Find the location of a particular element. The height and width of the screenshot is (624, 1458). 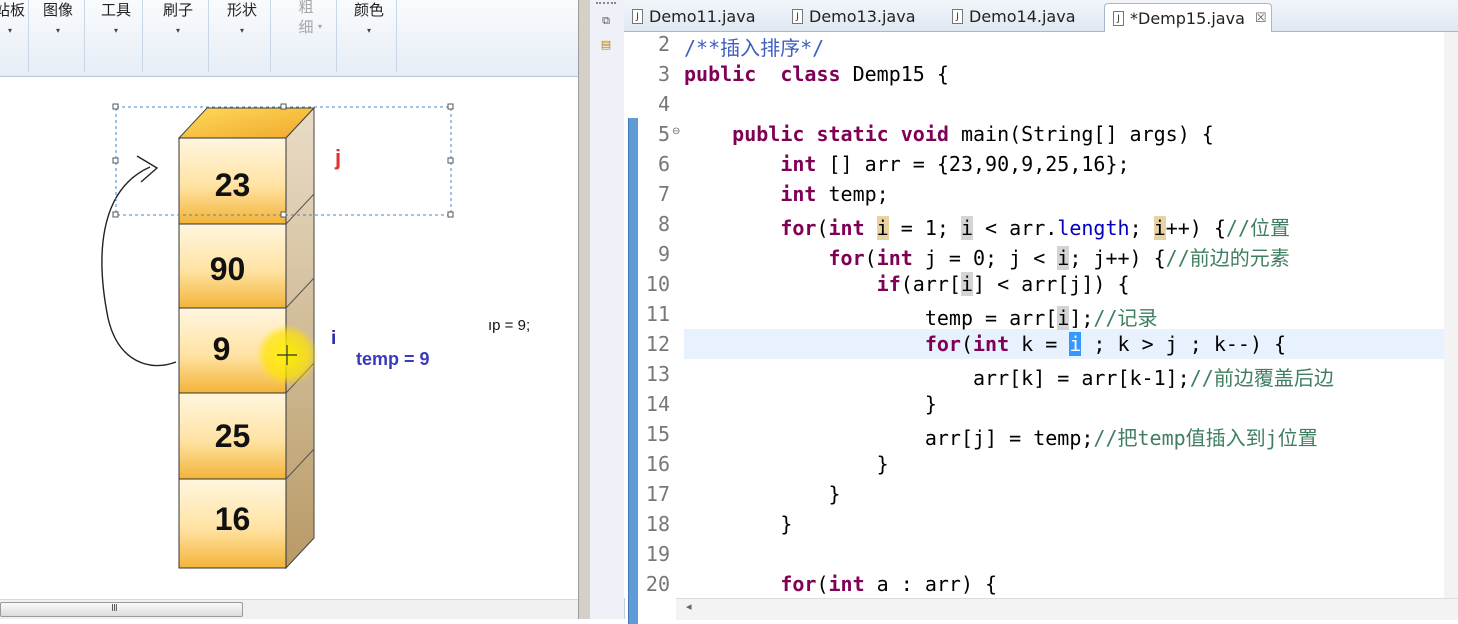

ribbon-clipboard: 站板 ▾ is located at coordinates (14, 36).